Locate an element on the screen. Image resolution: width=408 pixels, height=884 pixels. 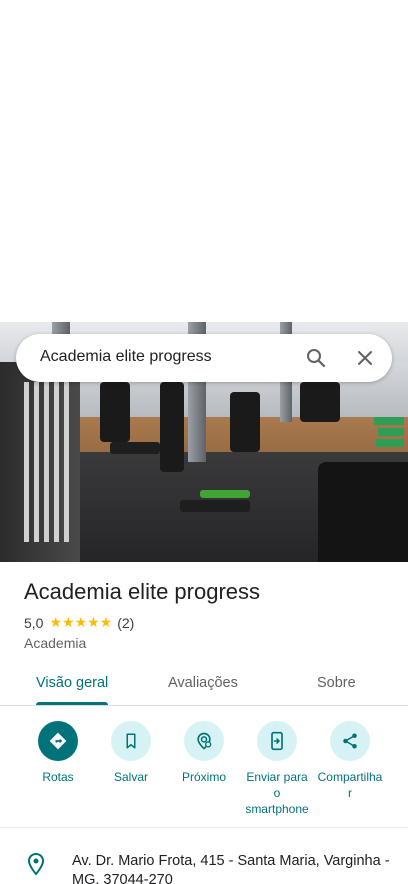
directions-button: Rotas is located at coordinates (58, 753).